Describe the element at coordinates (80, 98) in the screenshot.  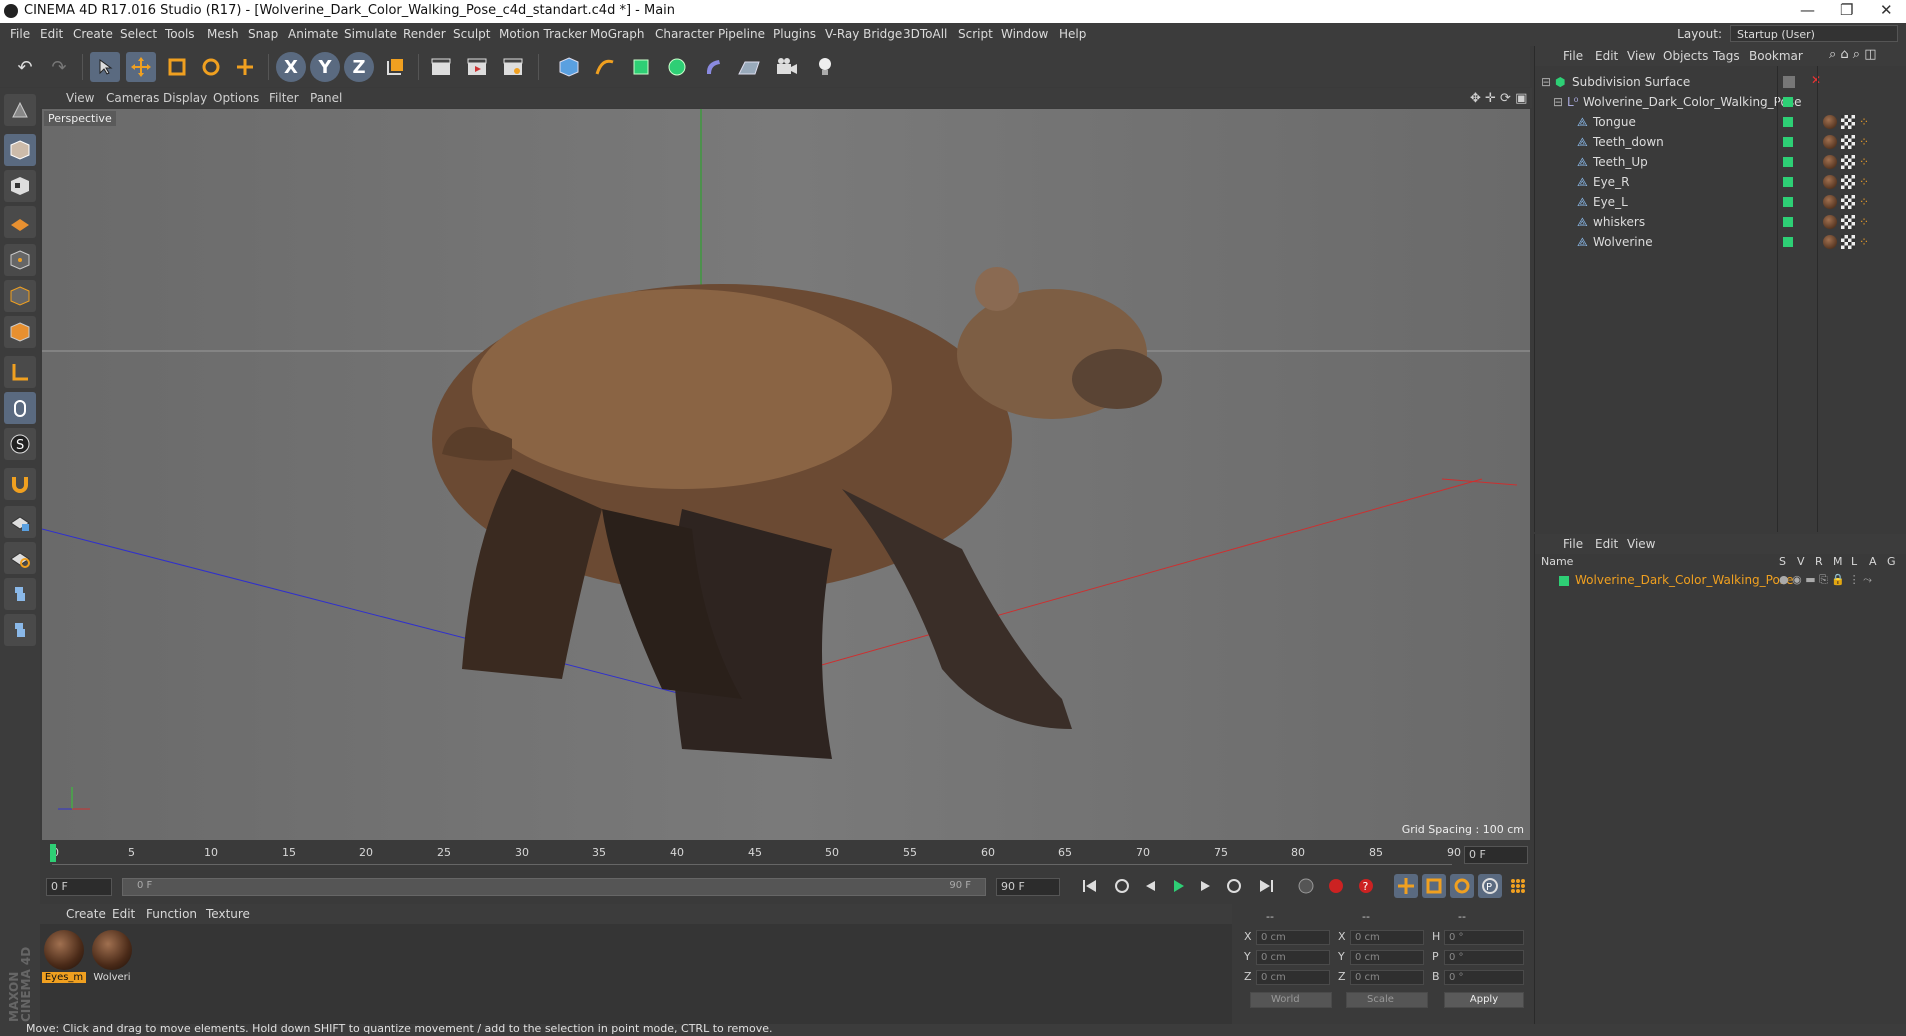
I see `viewport-menu-view: View` at that location.